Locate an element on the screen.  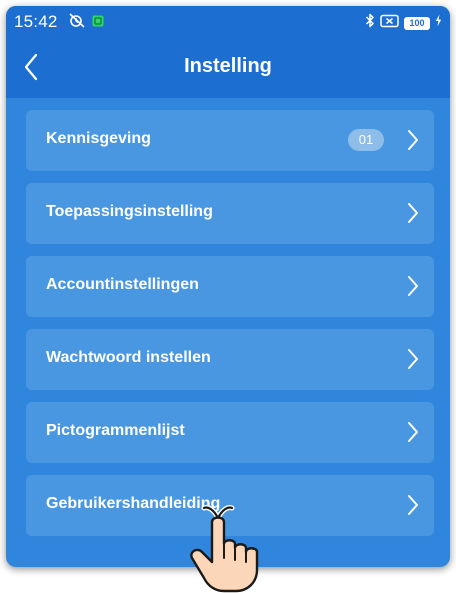
status-bar: 15:42 100 is located at coordinates (228, 21).